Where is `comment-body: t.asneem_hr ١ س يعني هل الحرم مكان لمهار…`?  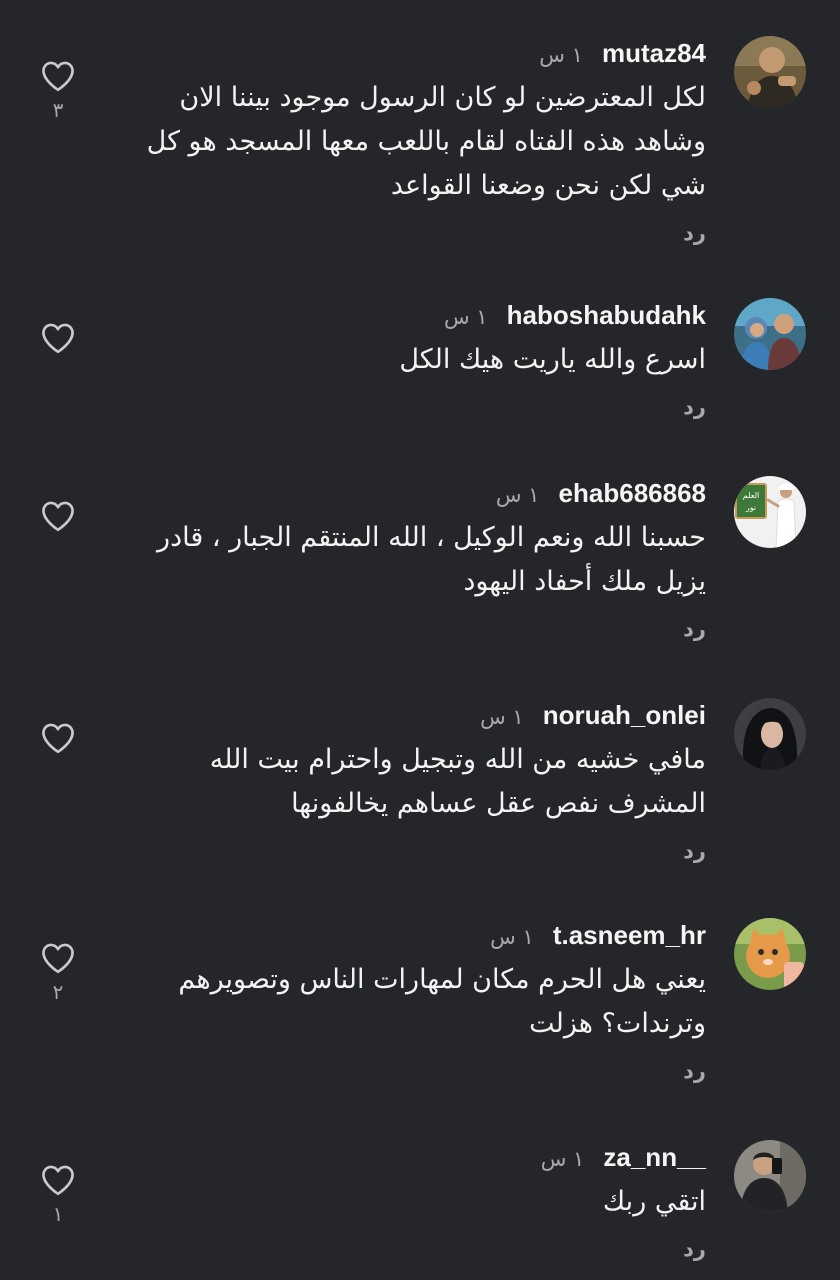 comment-body: t.asneem_hr ١ س يعني هل الحرم مكان لمهار… is located at coordinates (406, 1002).